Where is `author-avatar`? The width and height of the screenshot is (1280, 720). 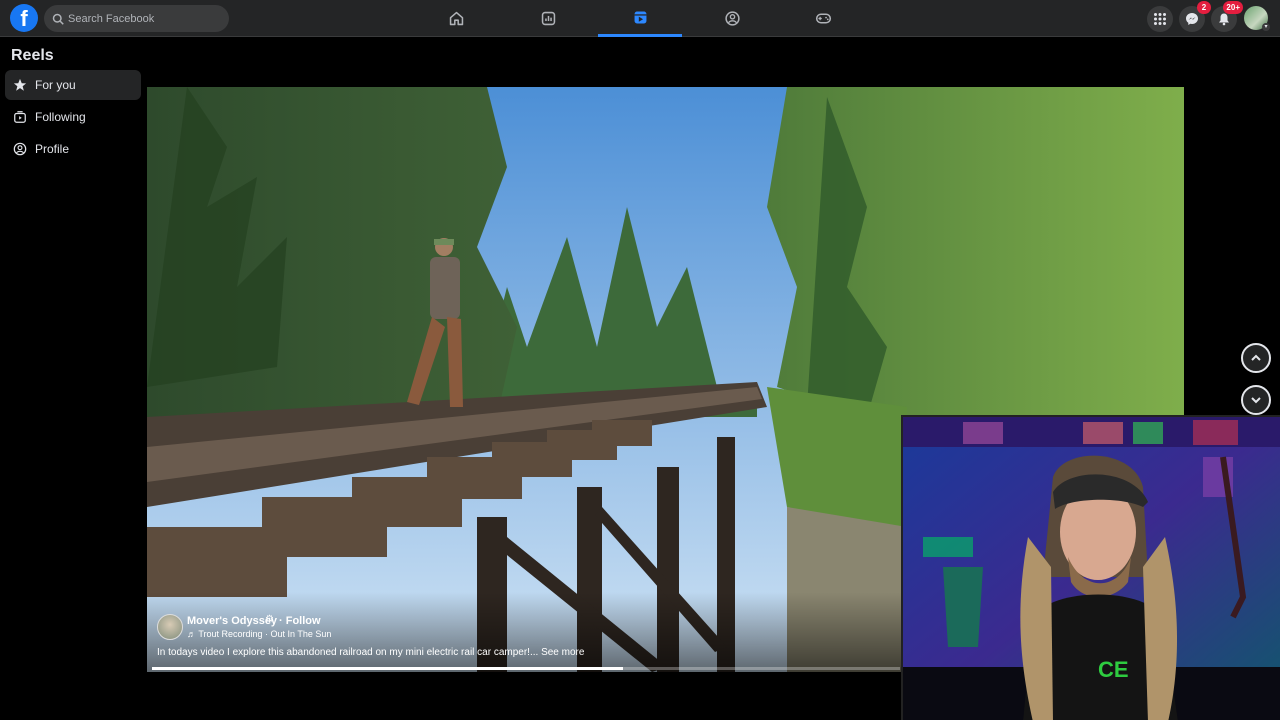
author-avatar is located at coordinates (170, 627).